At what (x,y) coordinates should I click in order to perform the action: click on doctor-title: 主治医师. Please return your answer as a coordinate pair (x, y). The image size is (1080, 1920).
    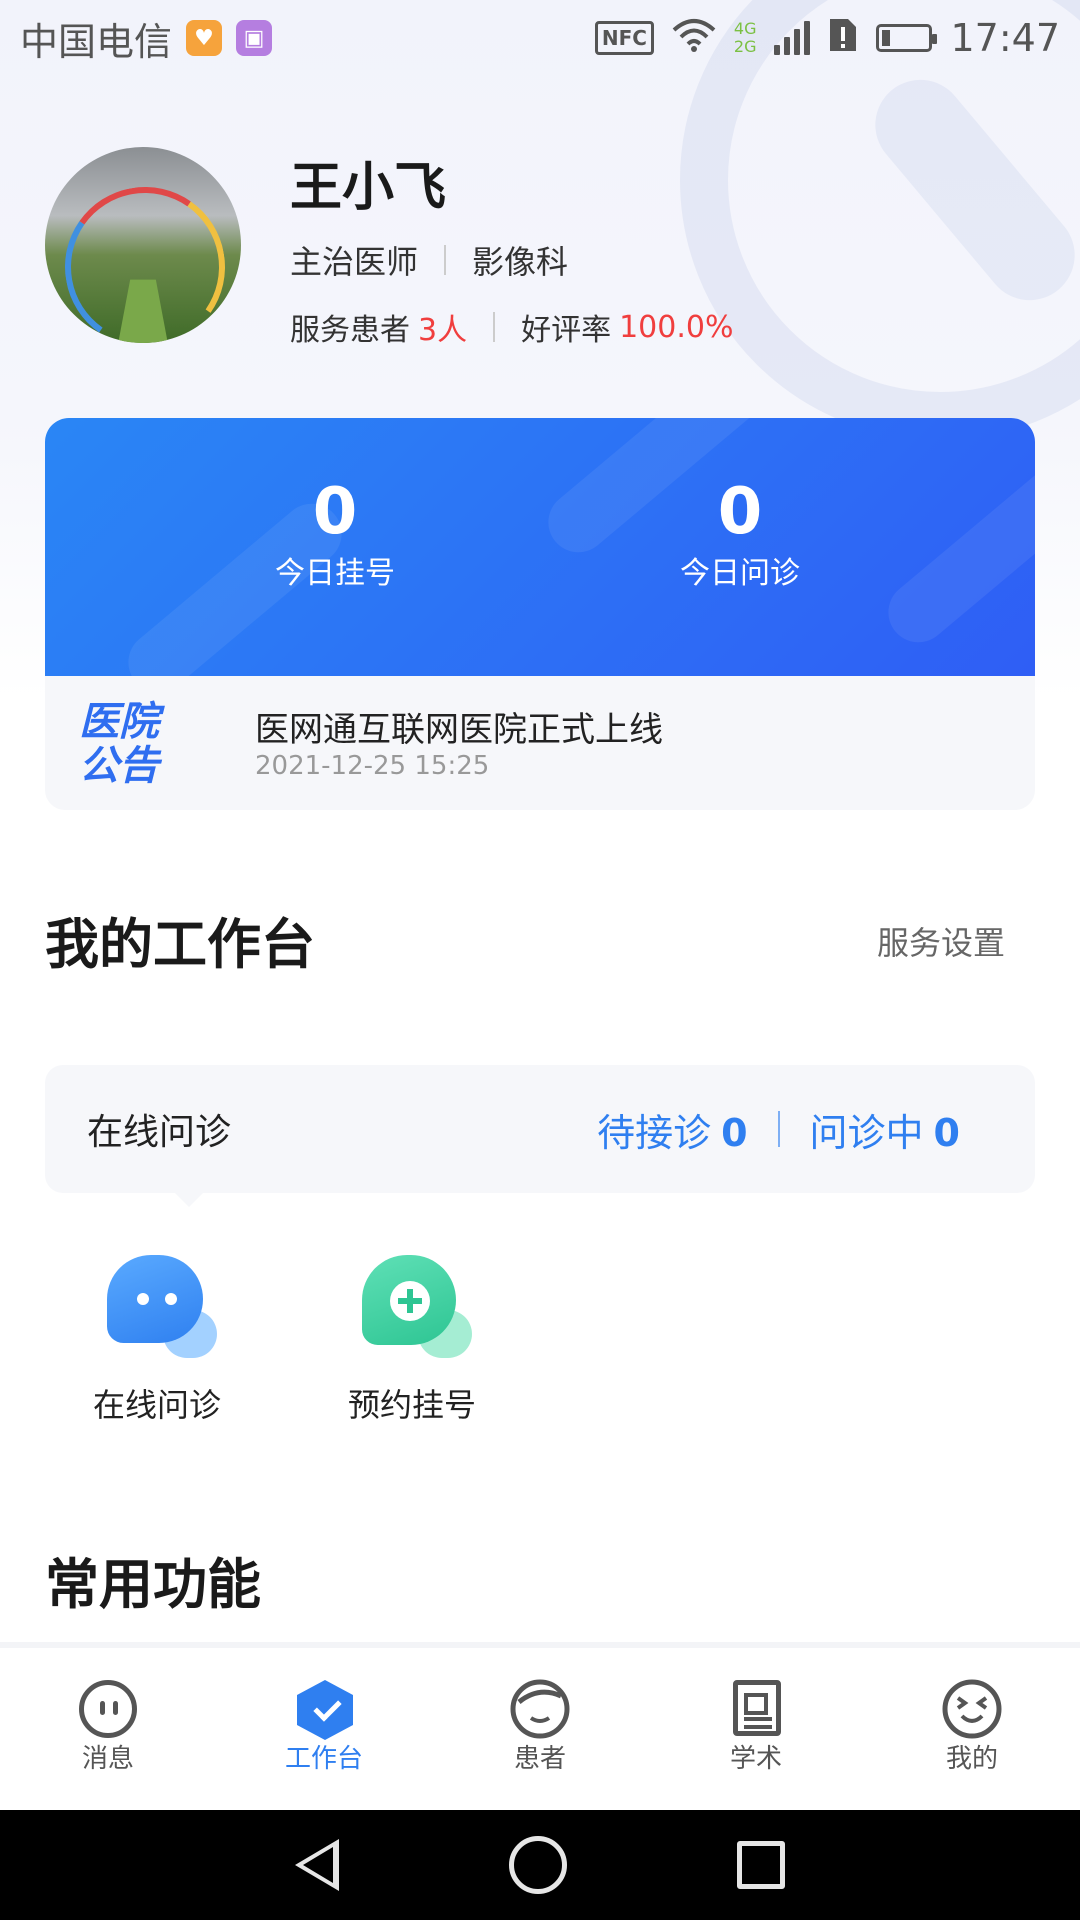
    Looking at the image, I should click on (354, 262).